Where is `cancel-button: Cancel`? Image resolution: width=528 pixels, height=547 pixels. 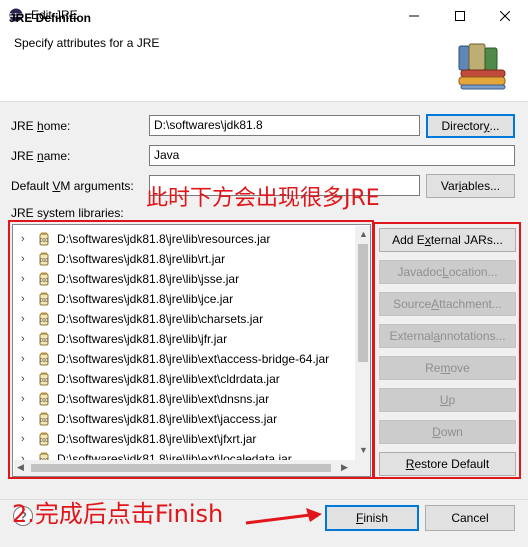
cancel-button: Cancel is located at coordinates (470, 518).